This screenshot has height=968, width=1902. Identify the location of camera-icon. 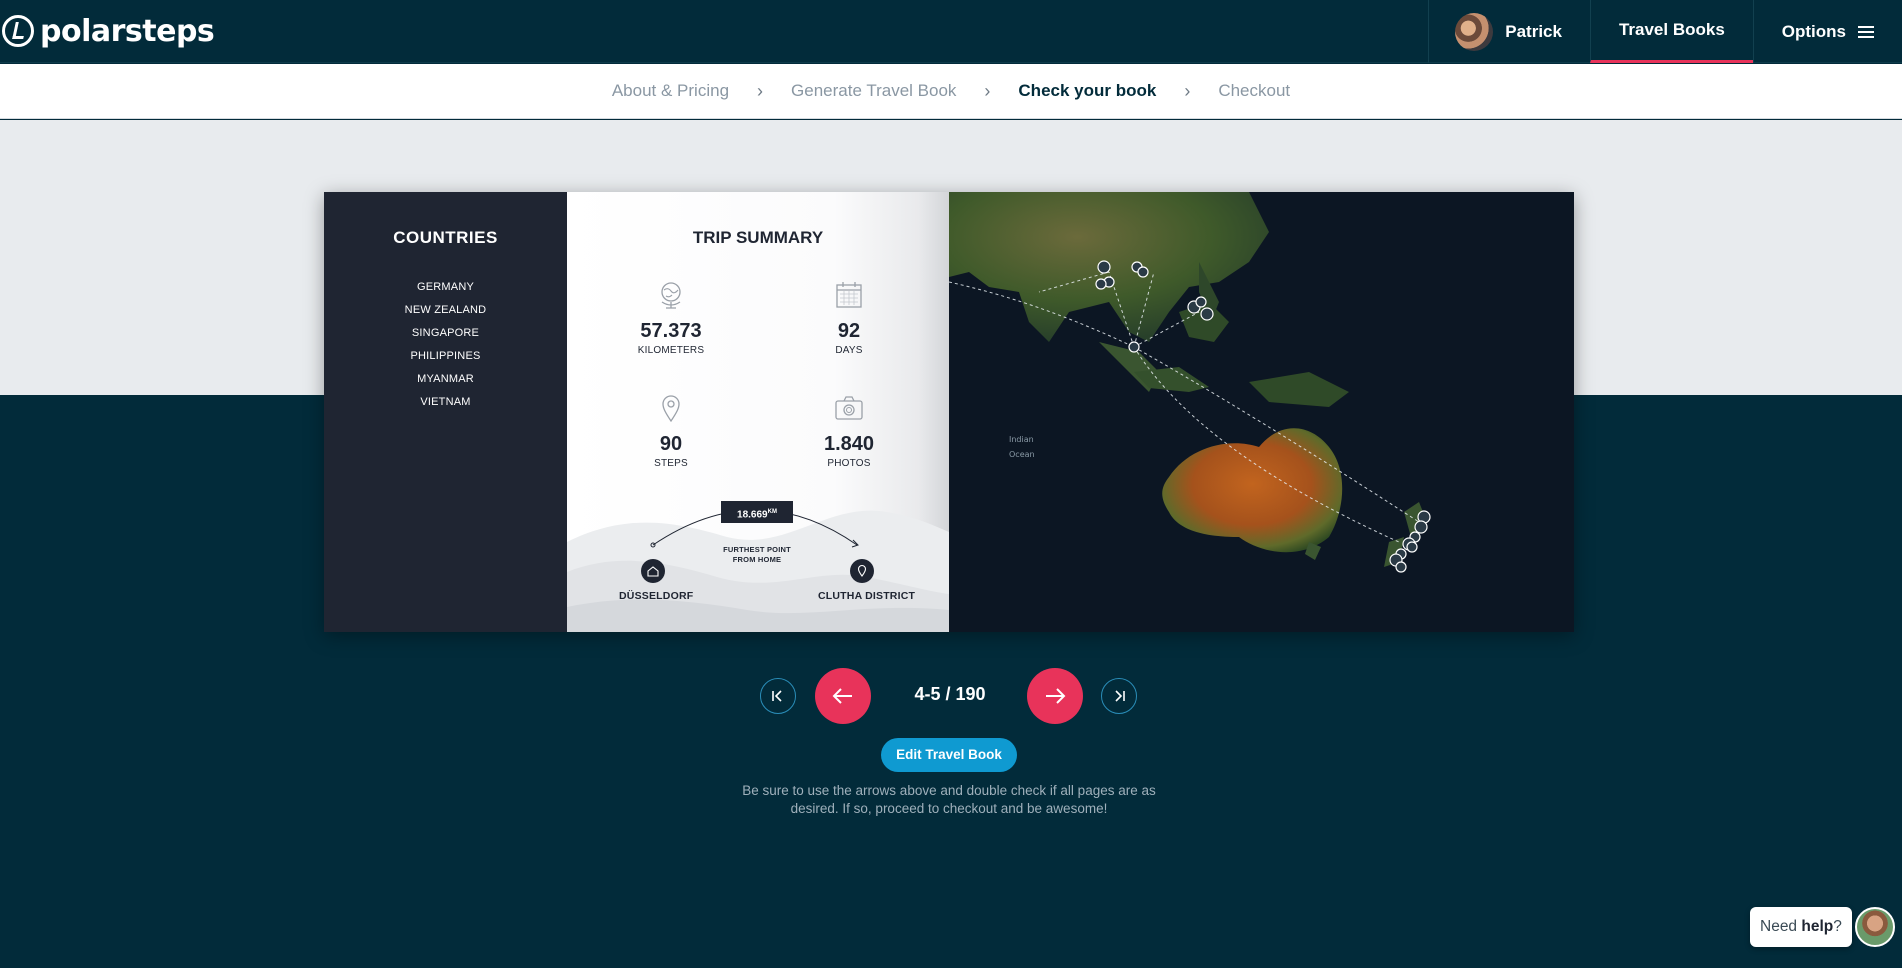
(849, 408).